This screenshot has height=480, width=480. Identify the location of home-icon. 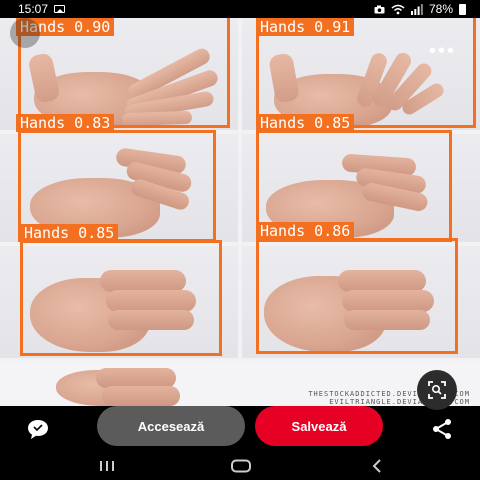
(241, 466).